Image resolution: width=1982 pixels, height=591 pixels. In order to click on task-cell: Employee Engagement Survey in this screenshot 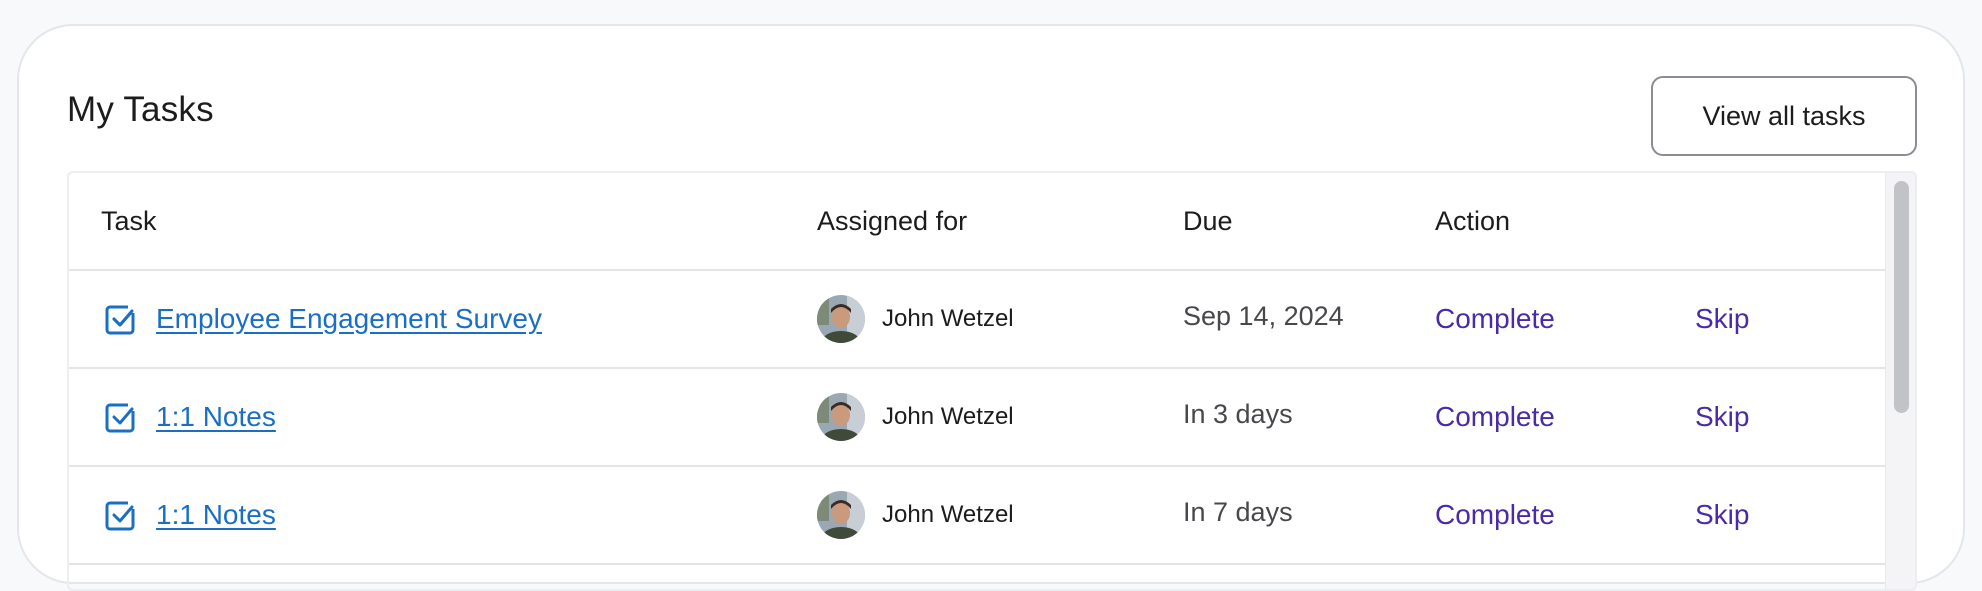, I will do `click(321, 319)`.